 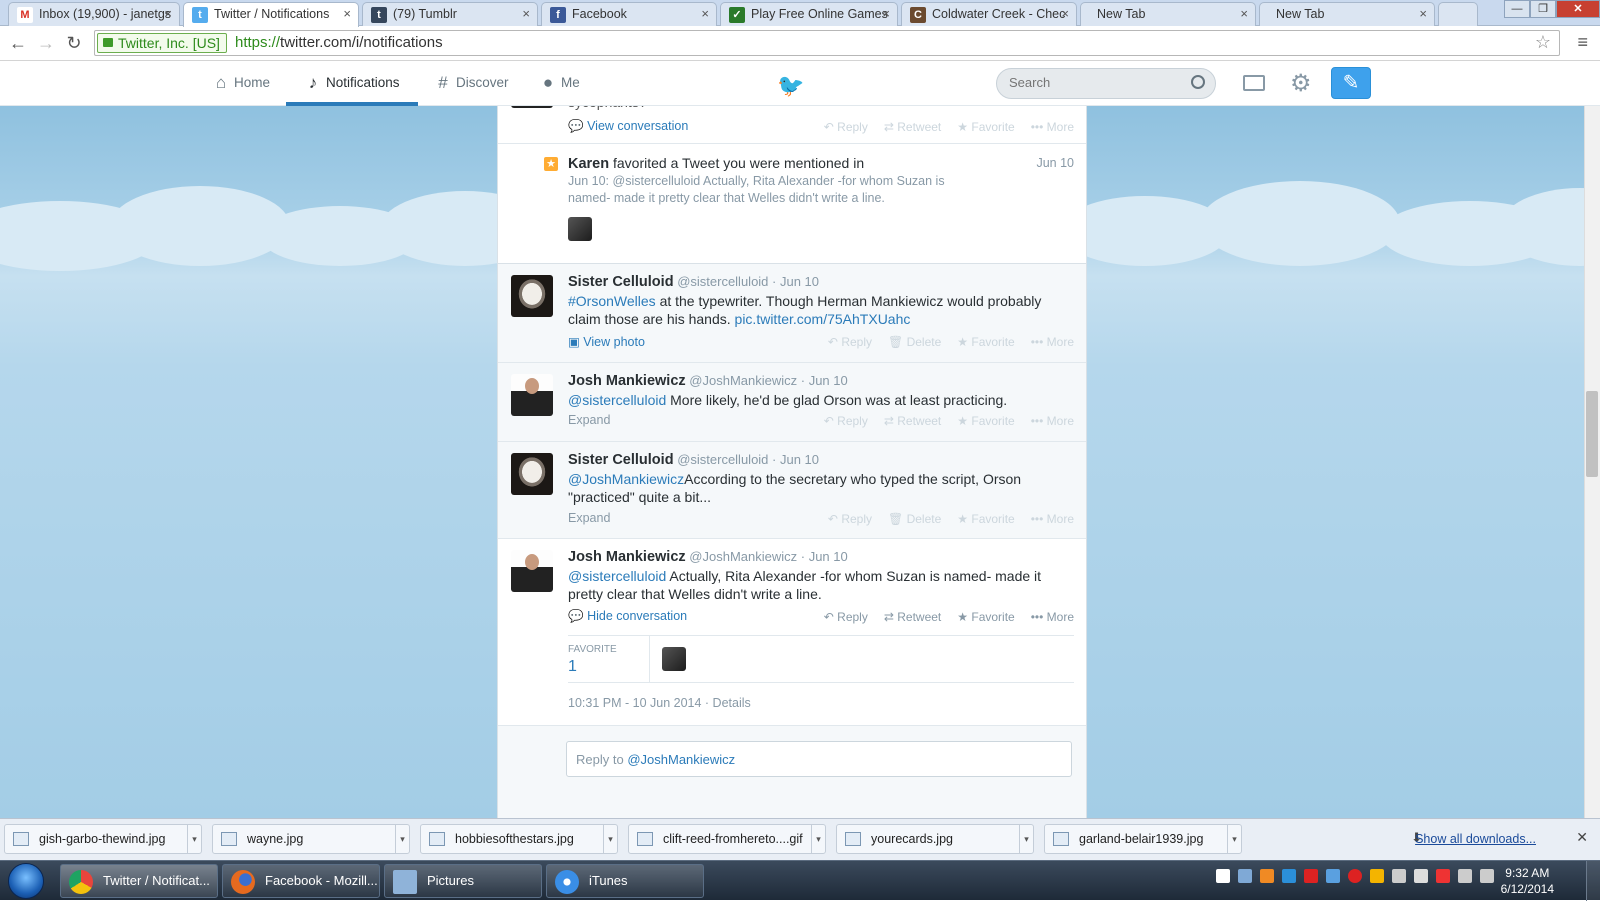 What do you see at coordinates (271, 14) in the screenshot?
I see `tab-twitter-notifications: t Twitter / Notifications ×` at bounding box center [271, 14].